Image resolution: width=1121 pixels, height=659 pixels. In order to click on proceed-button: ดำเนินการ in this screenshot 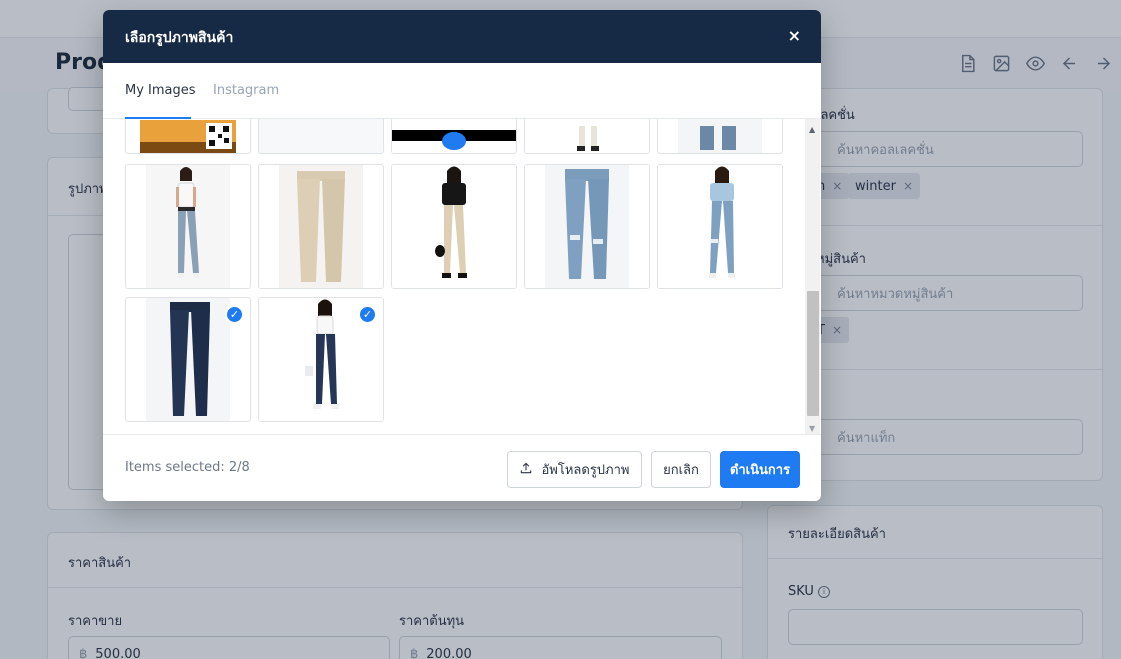, I will do `click(760, 469)`.